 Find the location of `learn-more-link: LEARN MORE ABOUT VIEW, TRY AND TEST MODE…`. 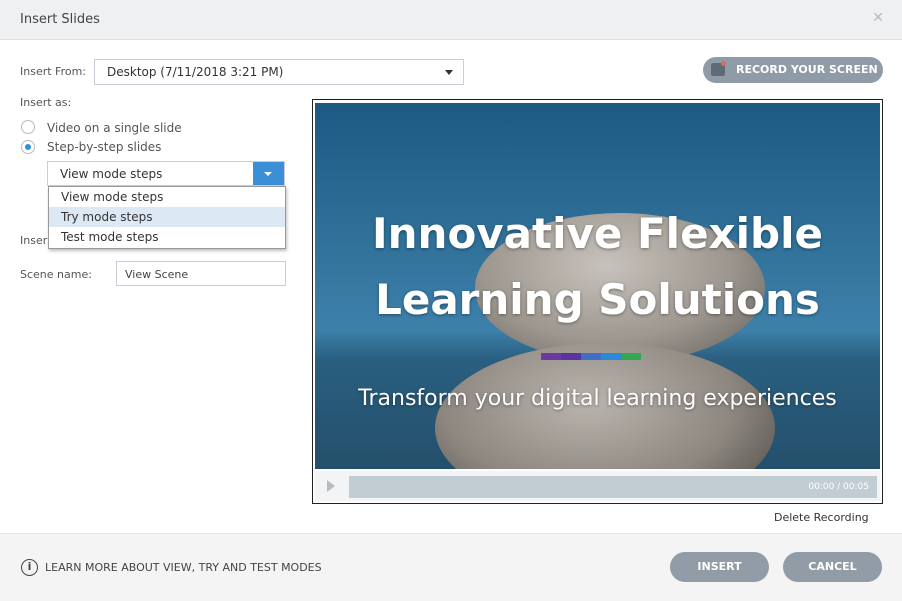

learn-more-link: LEARN MORE ABOUT VIEW, TRY AND TEST MODE… is located at coordinates (183, 567).